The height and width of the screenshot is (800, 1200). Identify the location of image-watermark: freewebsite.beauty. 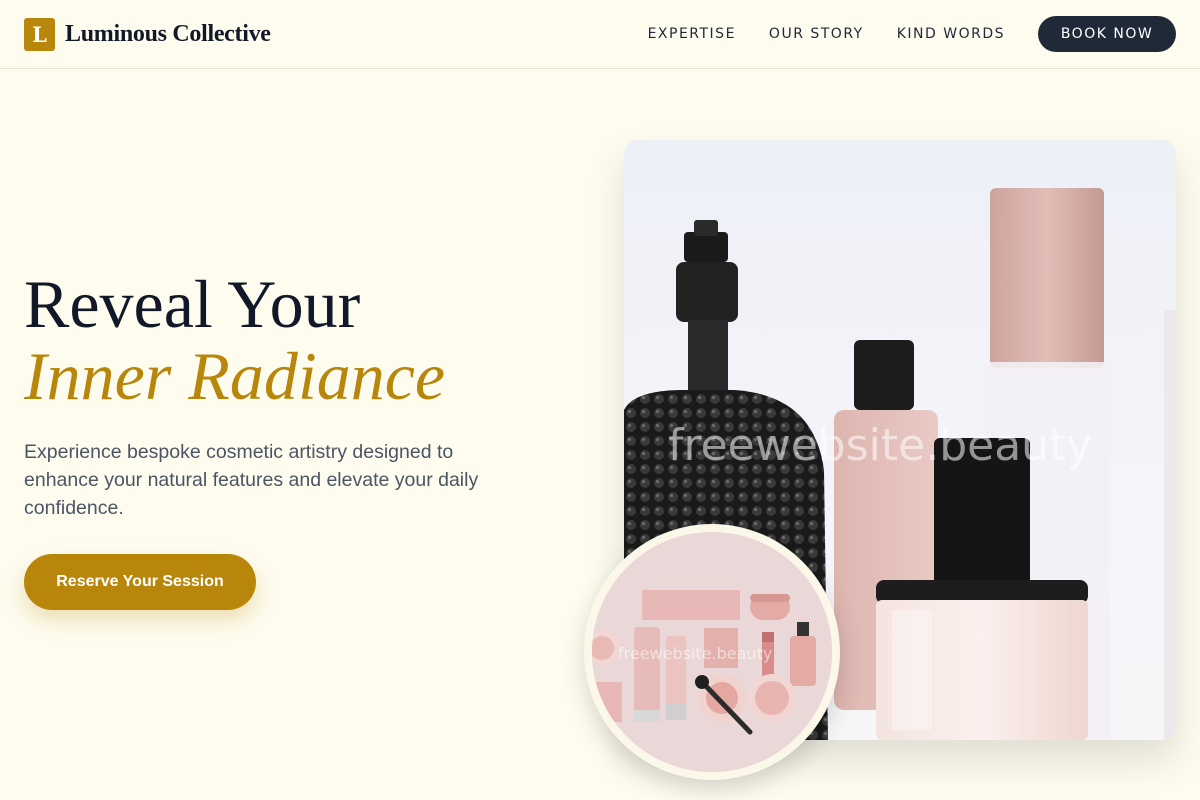
(880, 445).